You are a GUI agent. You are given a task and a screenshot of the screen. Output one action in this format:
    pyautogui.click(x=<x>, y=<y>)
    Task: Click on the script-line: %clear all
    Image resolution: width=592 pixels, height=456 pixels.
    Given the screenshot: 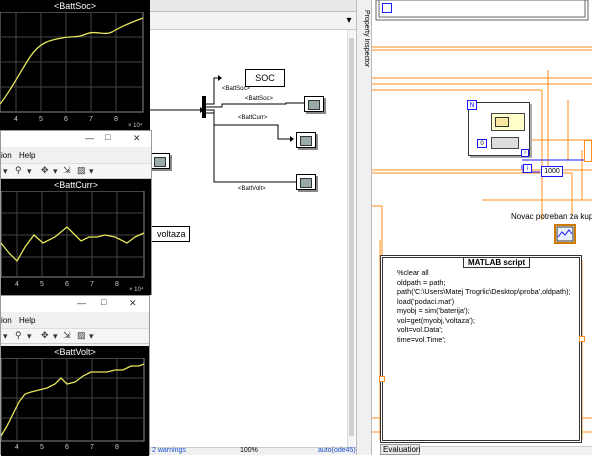 What is the action you would take?
    pyautogui.click(x=413, y=272)
    